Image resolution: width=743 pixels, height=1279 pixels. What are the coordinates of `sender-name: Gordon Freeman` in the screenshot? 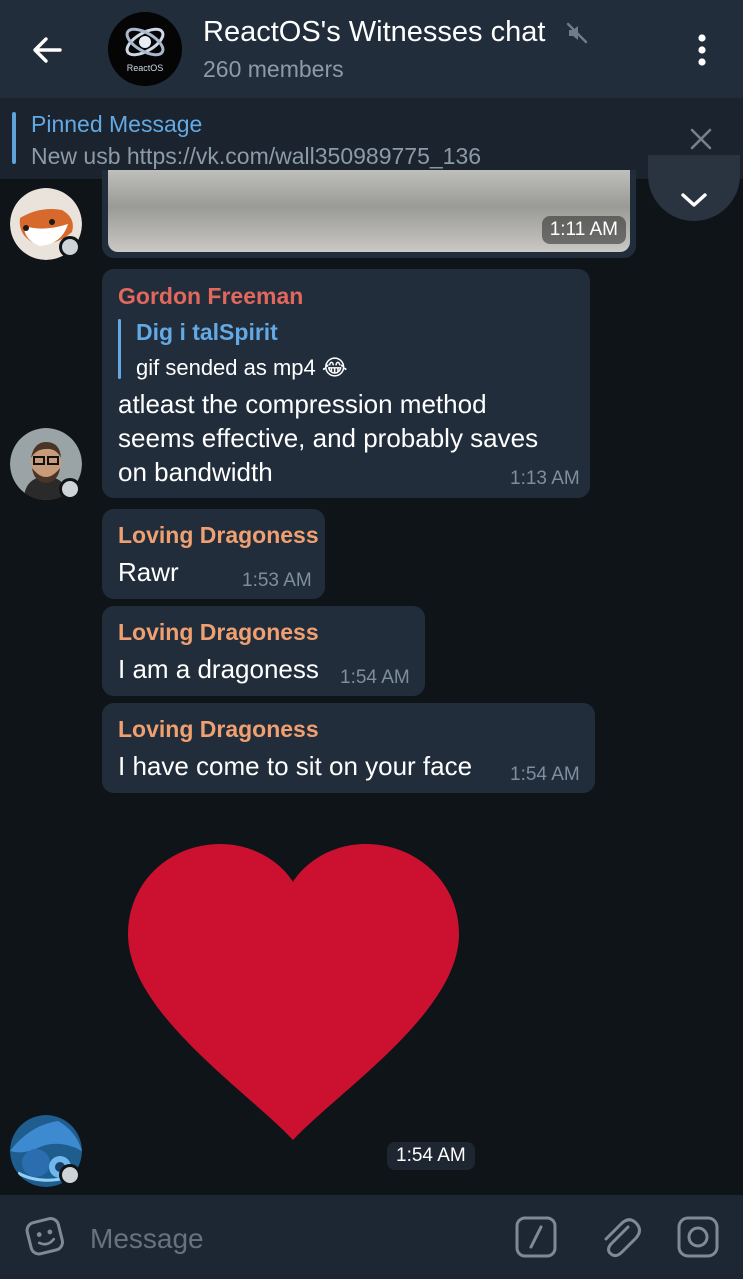 It's located at (210, 296).